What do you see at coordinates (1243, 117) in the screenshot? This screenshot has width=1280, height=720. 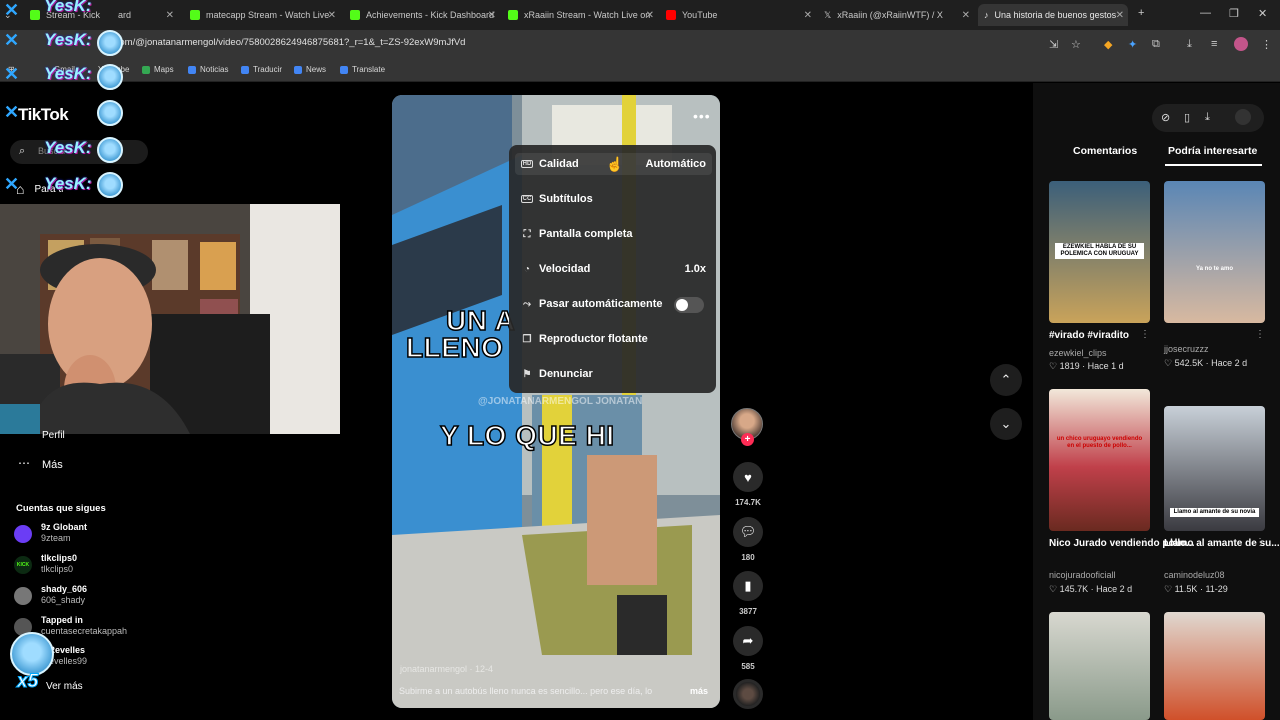 I see `user-avatar` at bounding box center [1243, 117].